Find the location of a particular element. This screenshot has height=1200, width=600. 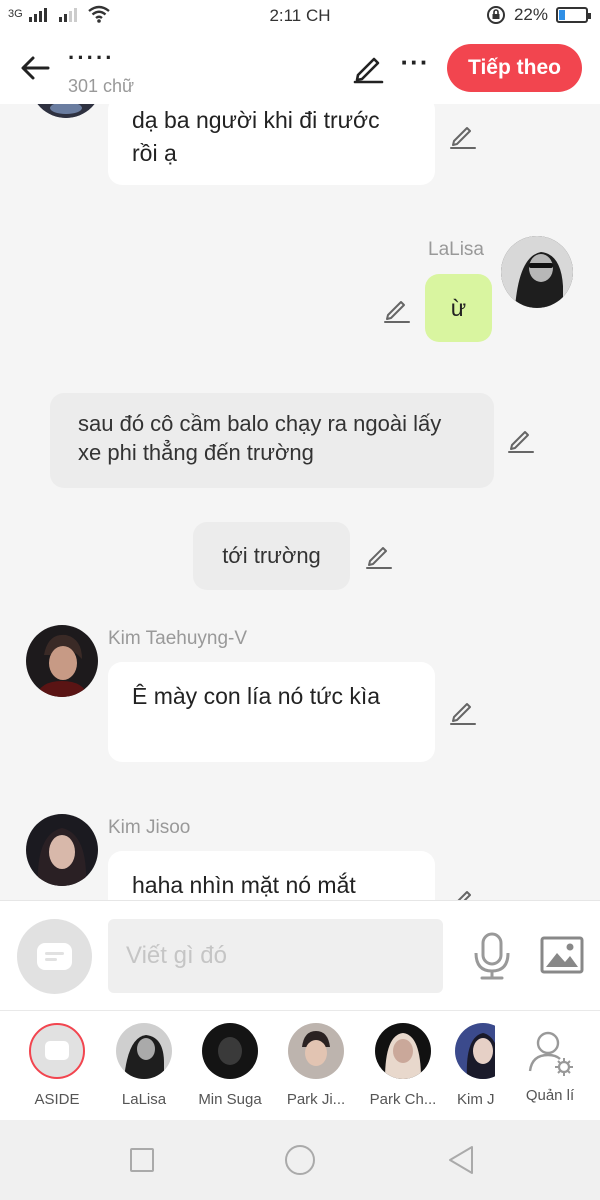

status-right: 22% is located at coordinates (538, 15).